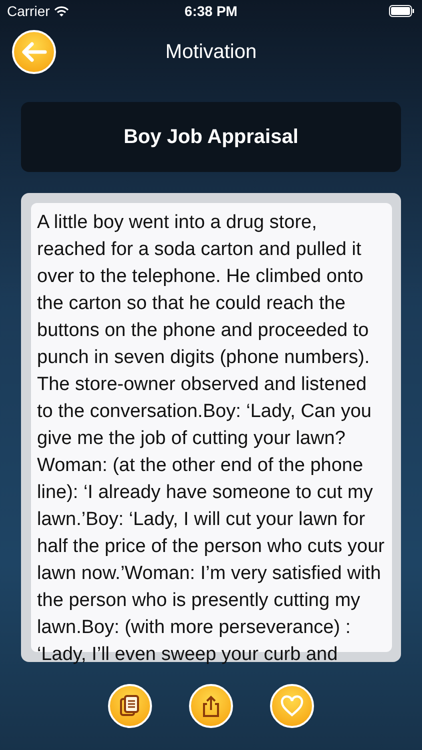  I want to click on copy-button, so click(130, 706).